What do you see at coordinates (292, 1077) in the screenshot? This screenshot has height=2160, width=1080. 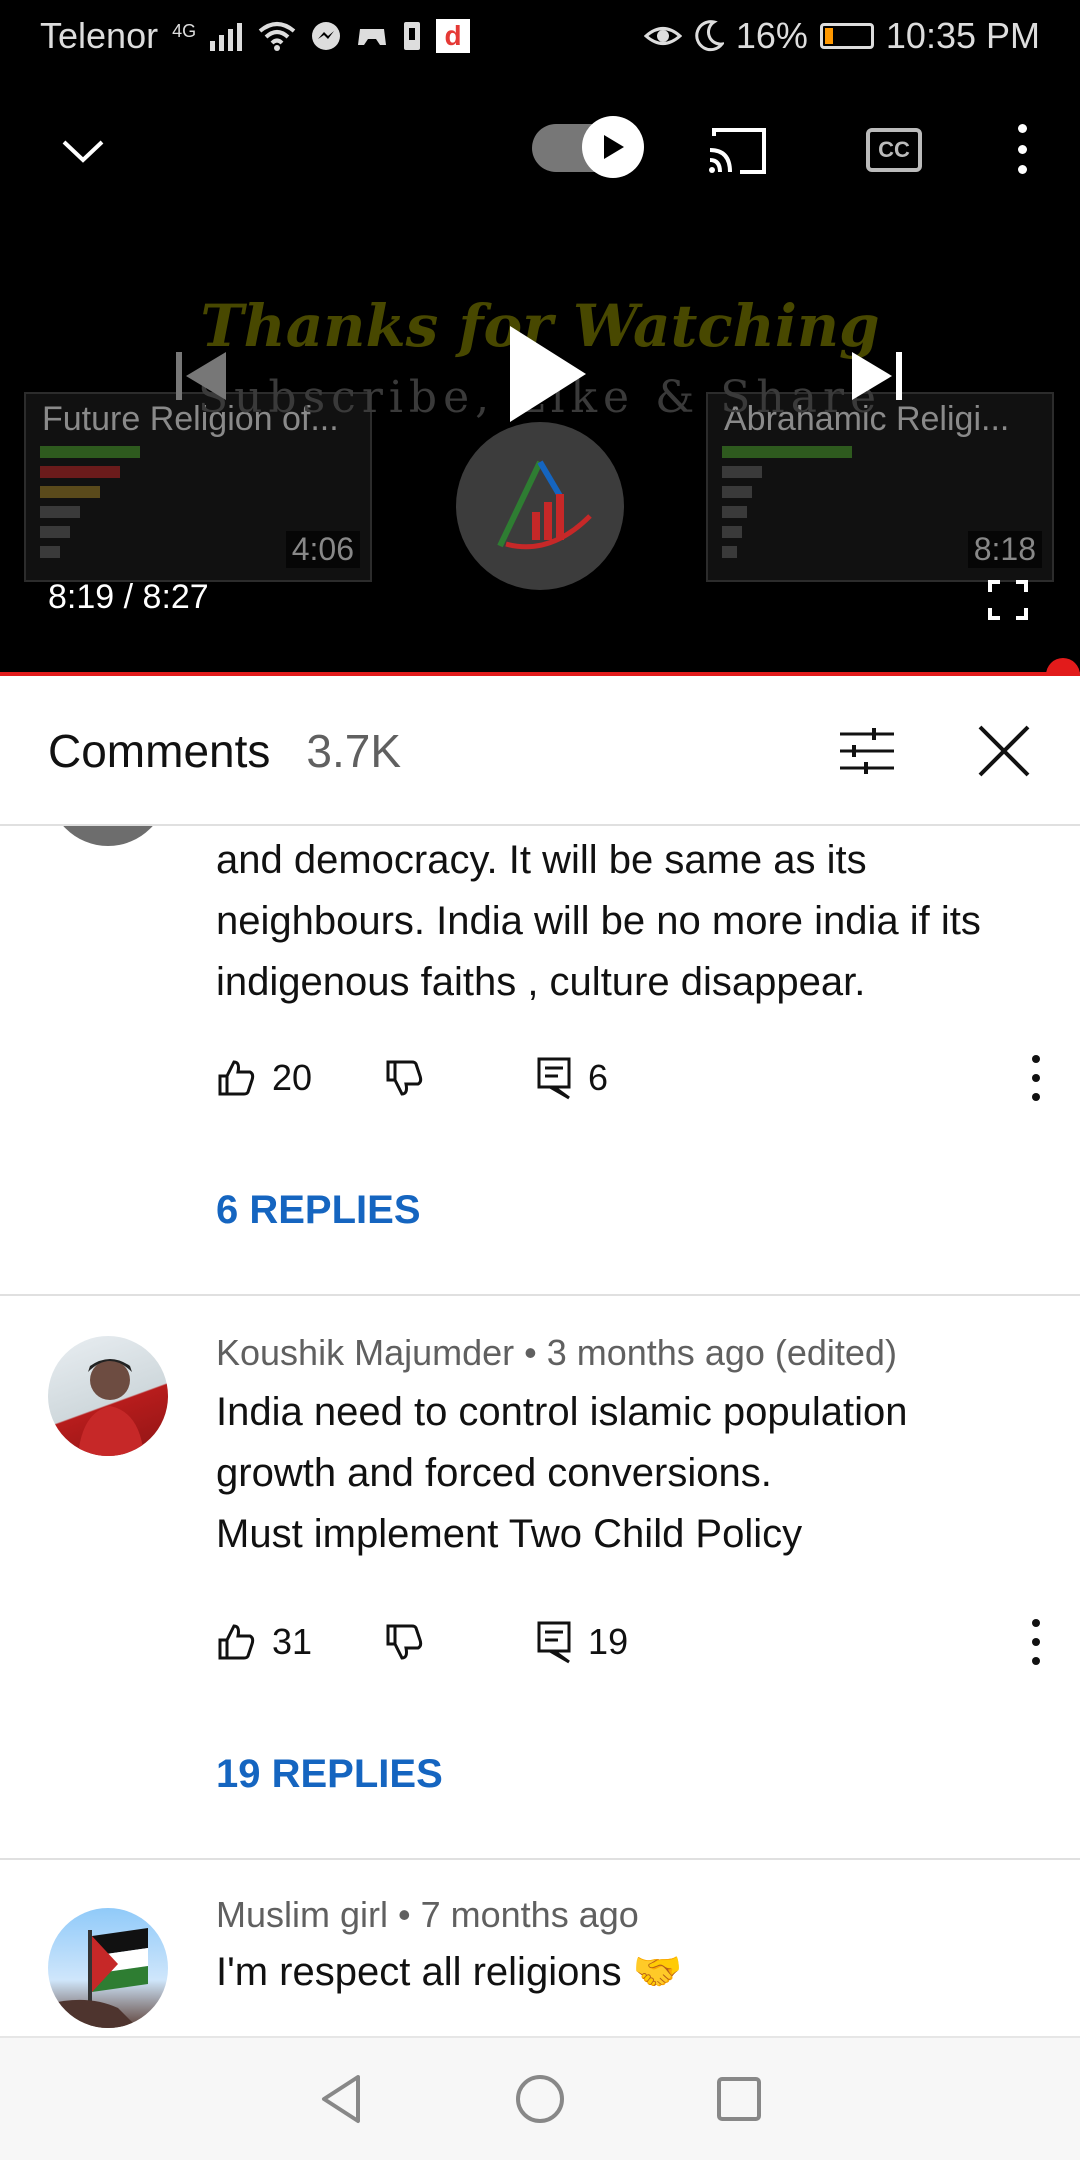 I see `like-count: 20` at bounding box center [292, 1077].